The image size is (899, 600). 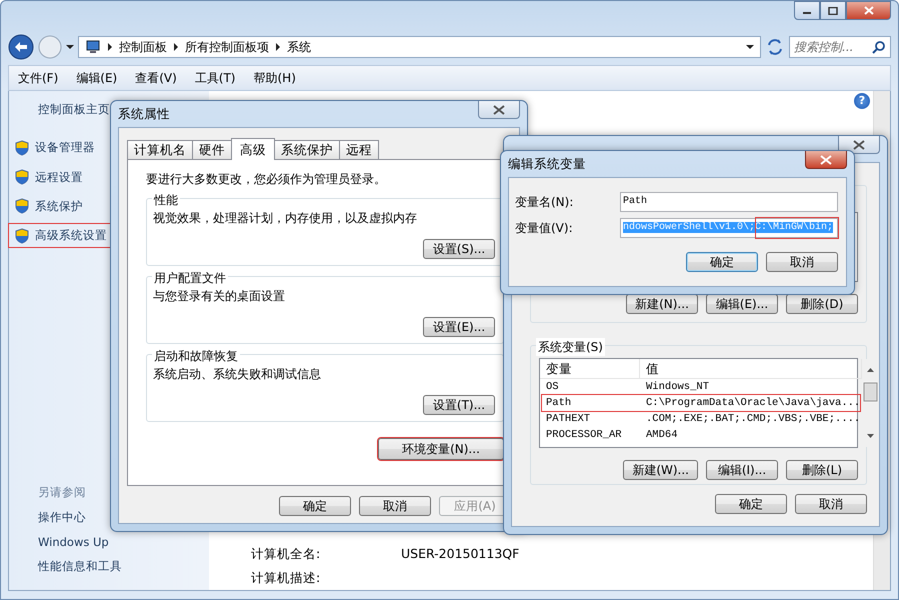 What do you see at coordinates (584, 435) in the screenshot?
I see `table-cell-text: PROCESSOR_AR` at bounding box center [584, 435].